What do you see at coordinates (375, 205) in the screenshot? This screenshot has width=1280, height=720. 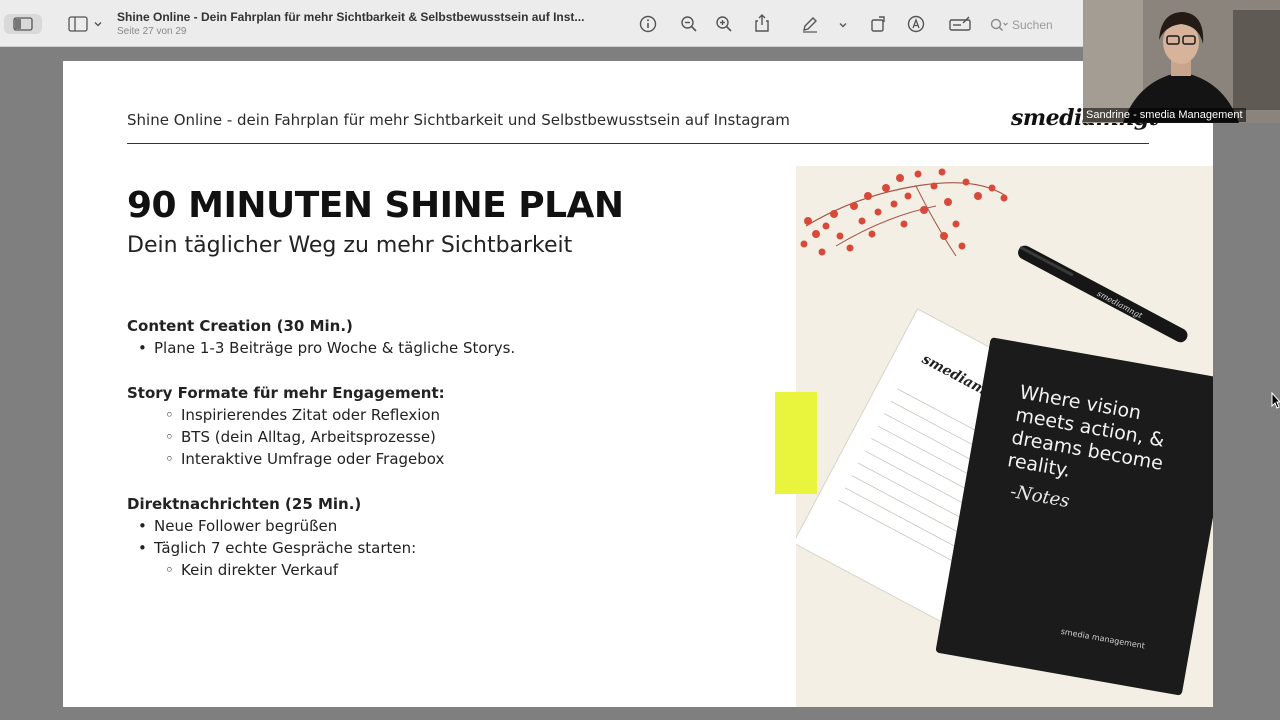 I see `slide-title: 90 MINUTEN SHINE PLAN` at bounding box center [375, 205].